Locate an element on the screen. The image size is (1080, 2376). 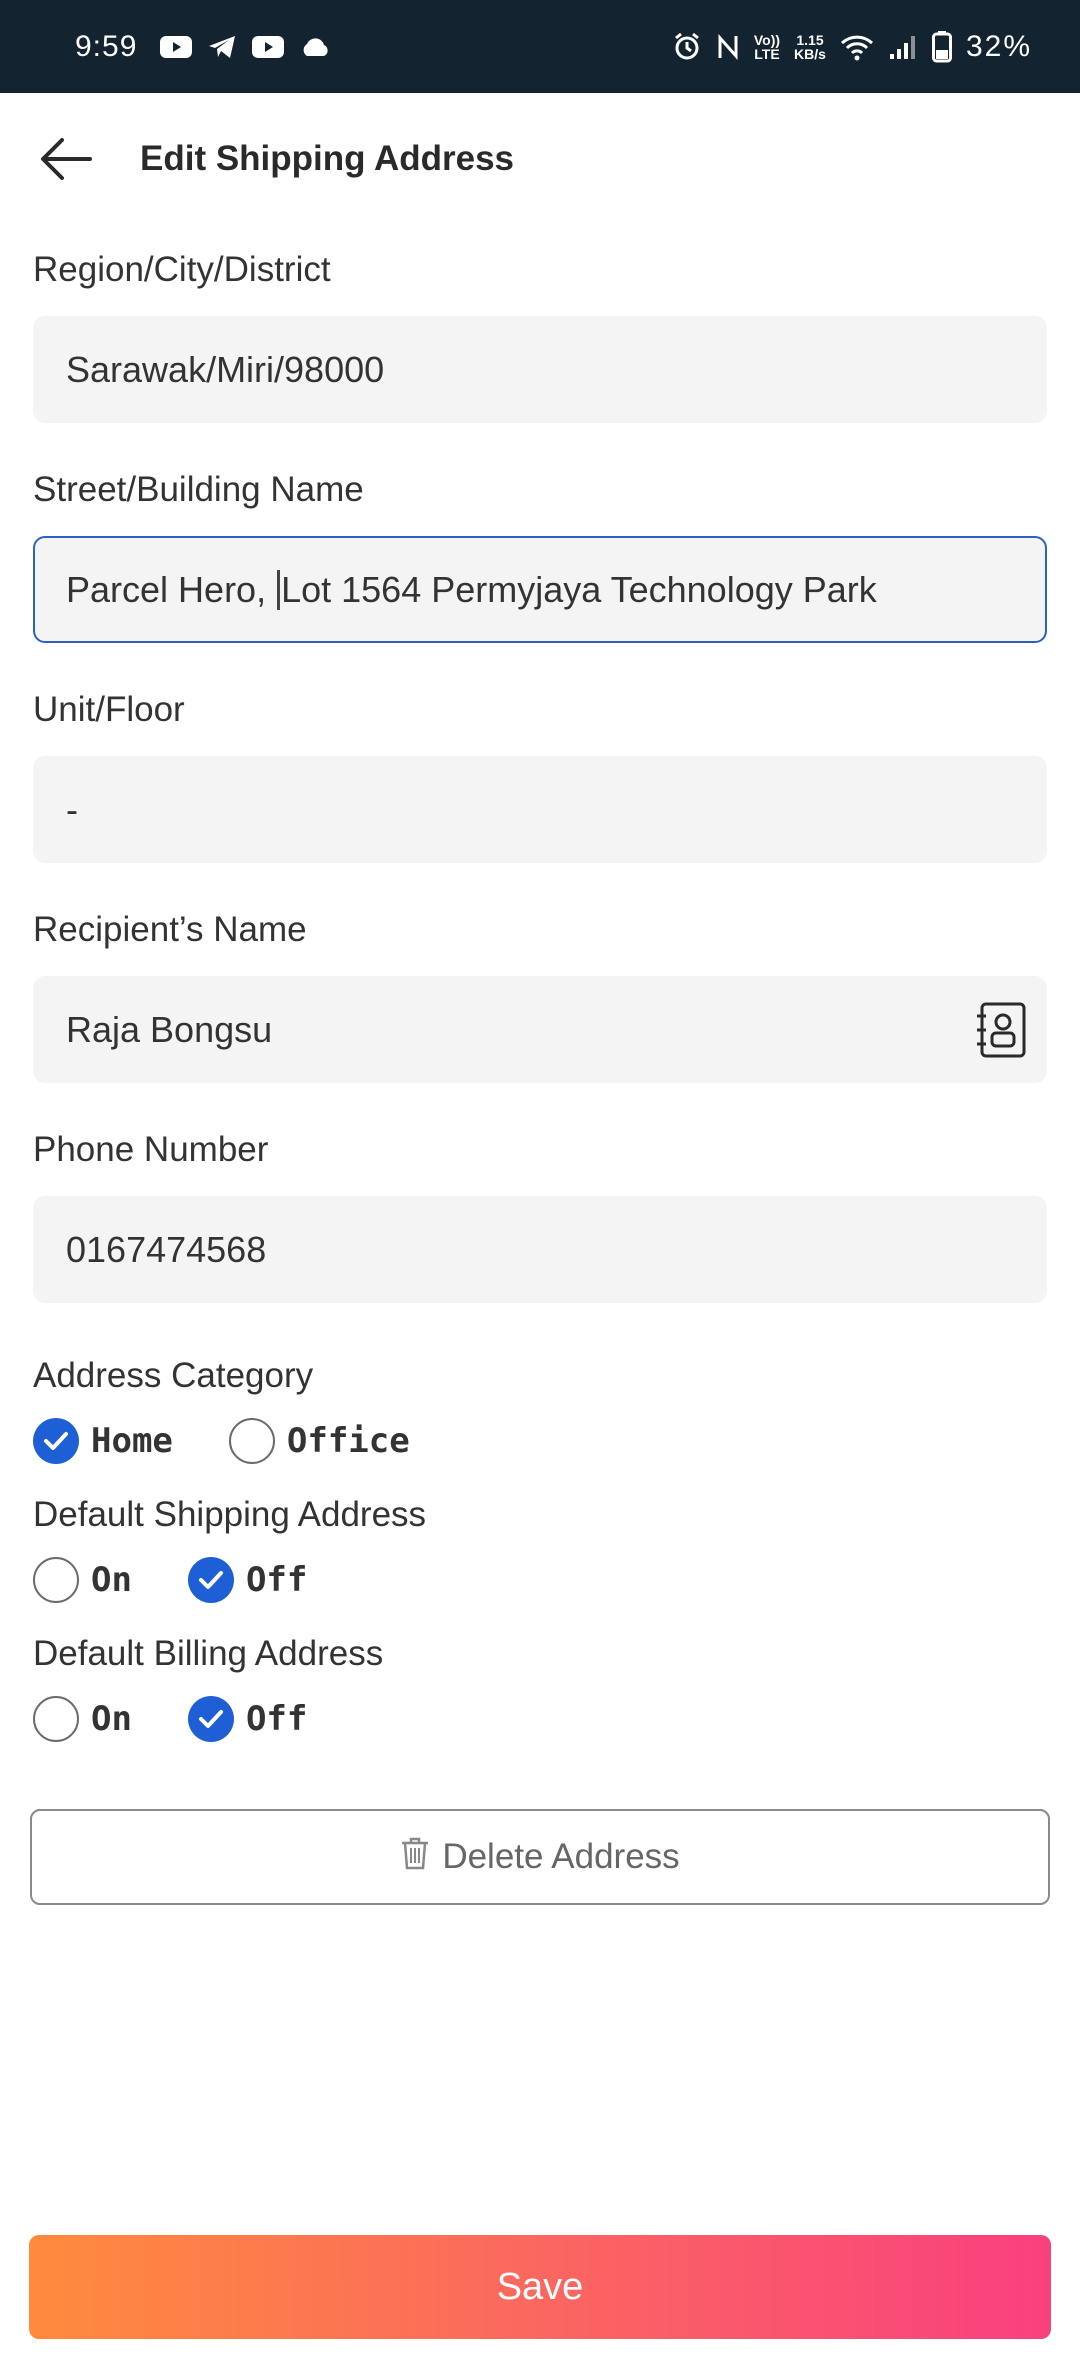
battery-percent: 32% is located at coordinates (998, 46).